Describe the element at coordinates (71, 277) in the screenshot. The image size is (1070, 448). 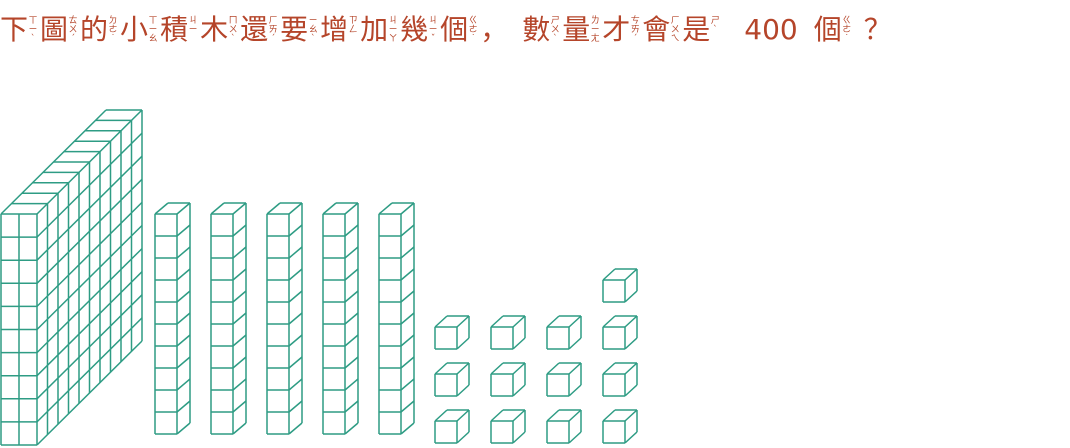
I see `hundred-flat` at that location.